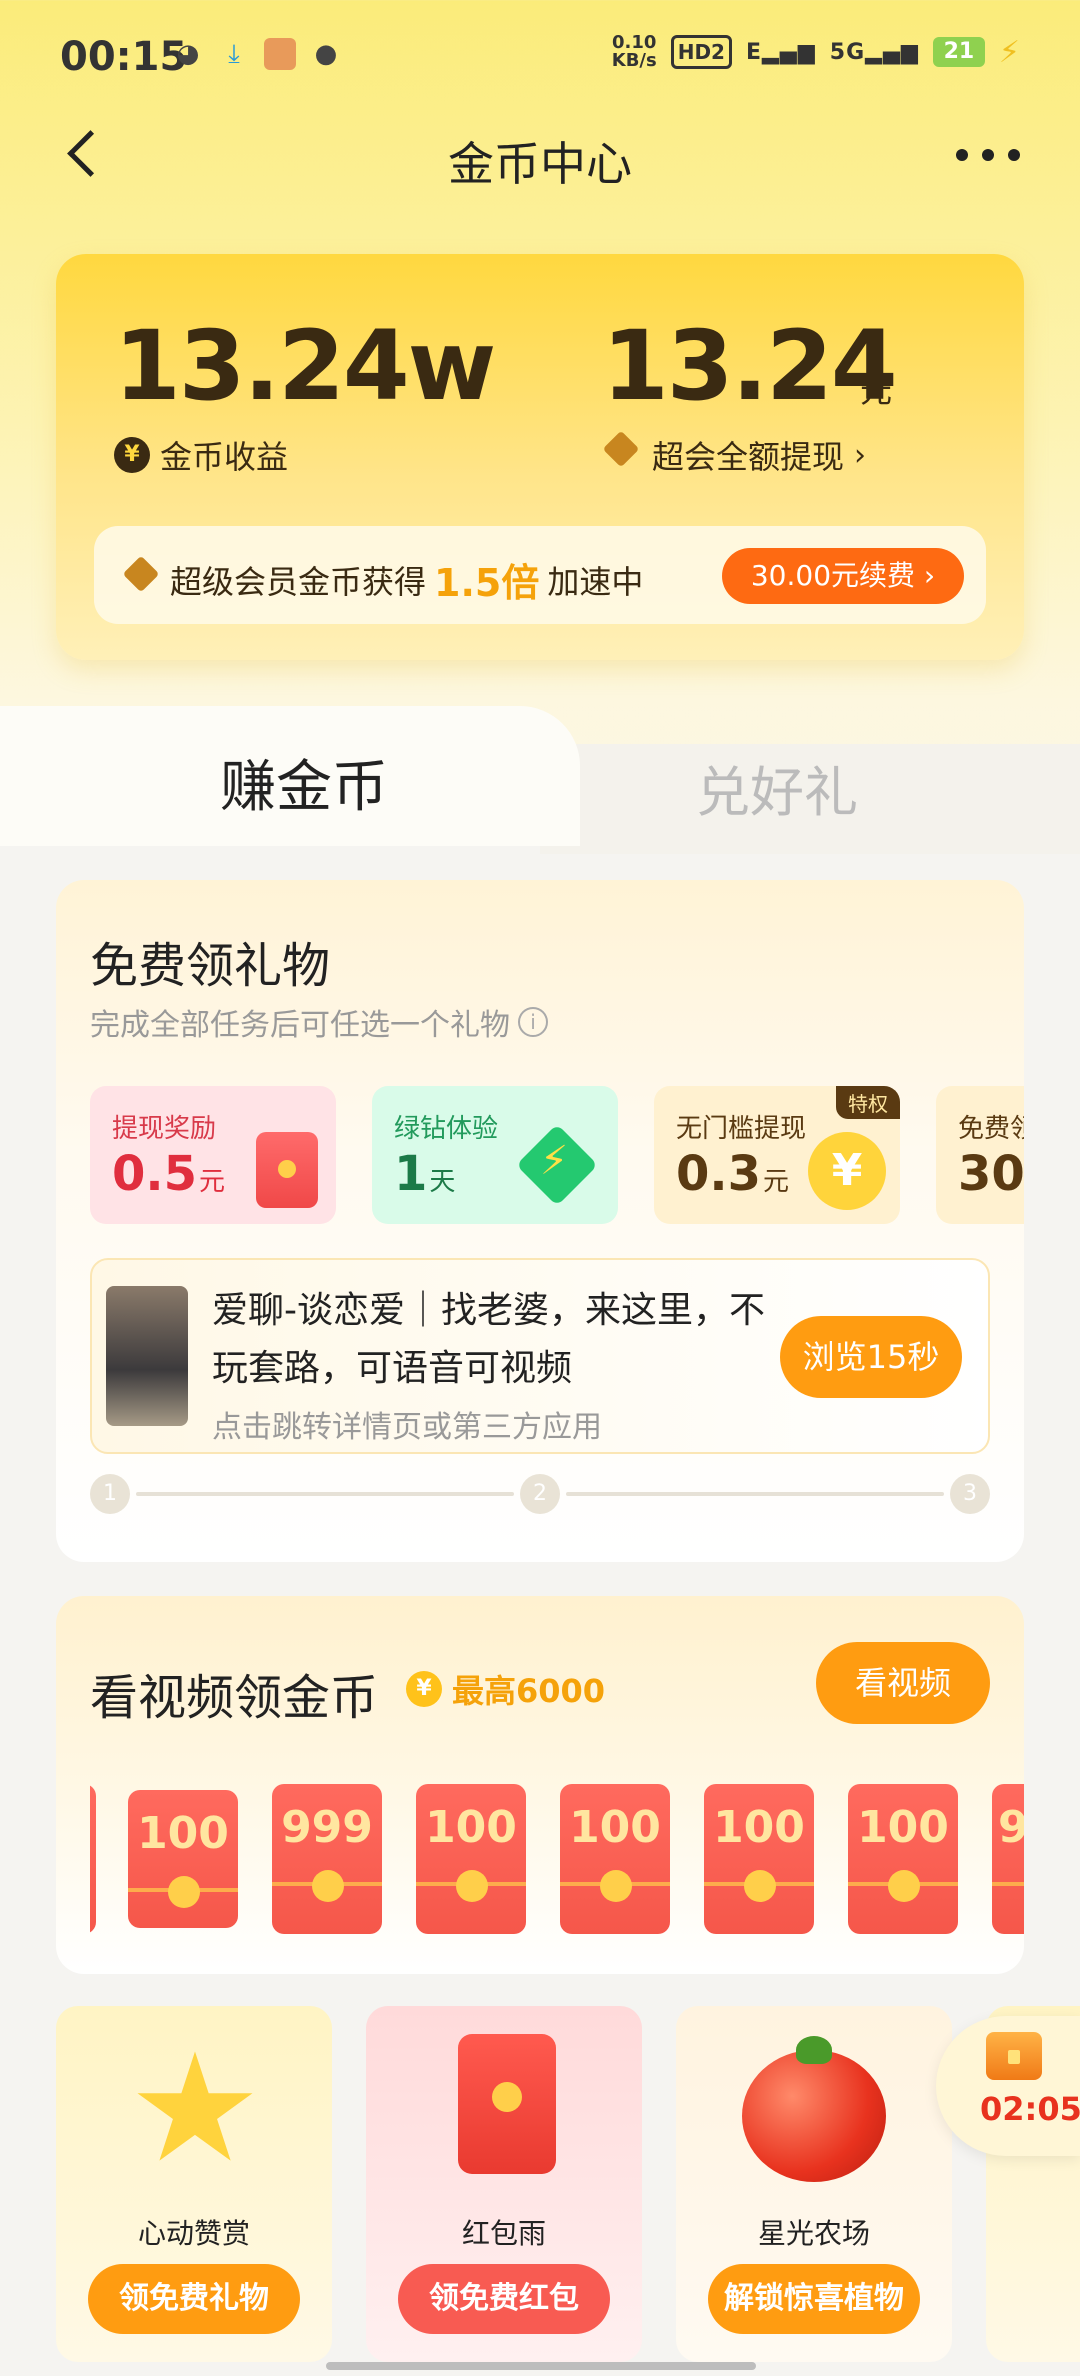  What do you see at coordinates (234, 1698) in the screenshot?
I see `watch-video-title: 看视频领金币` at bounding box center [234, 1698].